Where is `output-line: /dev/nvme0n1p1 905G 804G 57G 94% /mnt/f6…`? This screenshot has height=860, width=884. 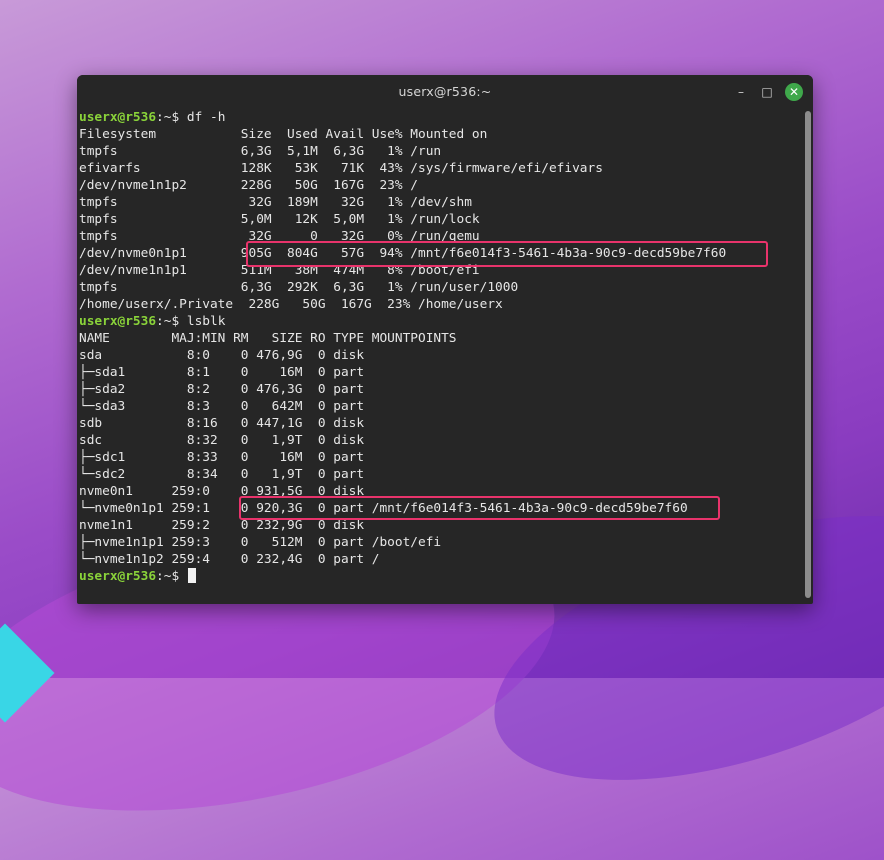 output-line: /dev/nvme0n1p1 905G 804G 57G 94% /mnt/f6… is located at coordinates (403, 253).